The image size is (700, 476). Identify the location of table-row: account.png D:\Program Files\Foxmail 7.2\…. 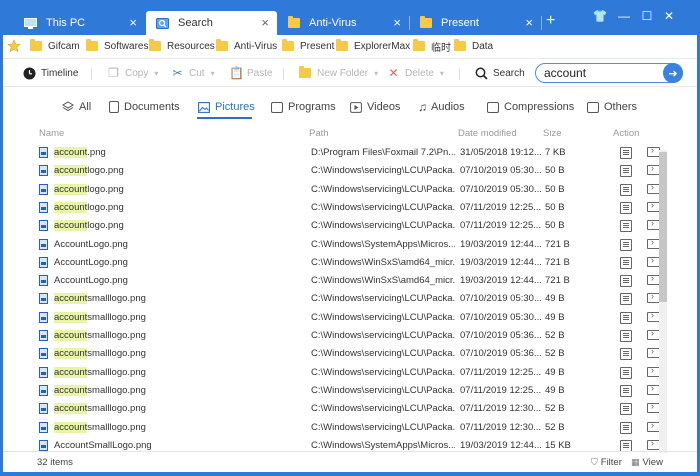
(348, 152).